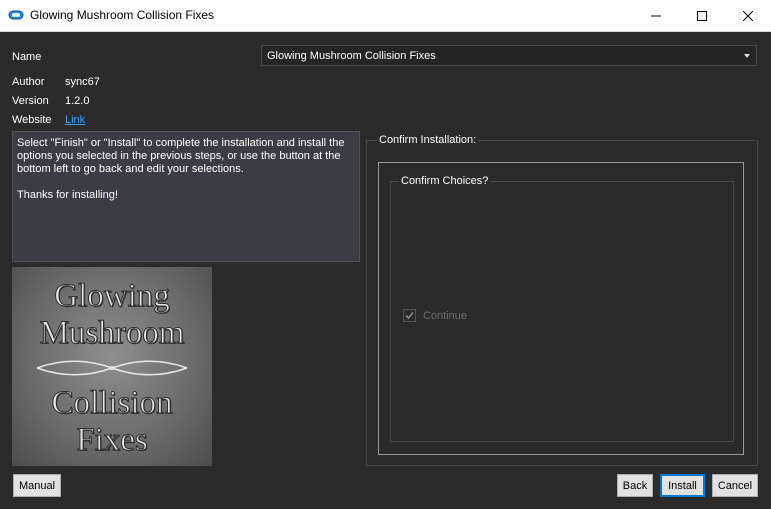 The image size is (771, 509). Describe the element at coordinates (385, 16) in the screenshot. I see `title-bar: Glowing Mushroom Collision Fixes` at that location.